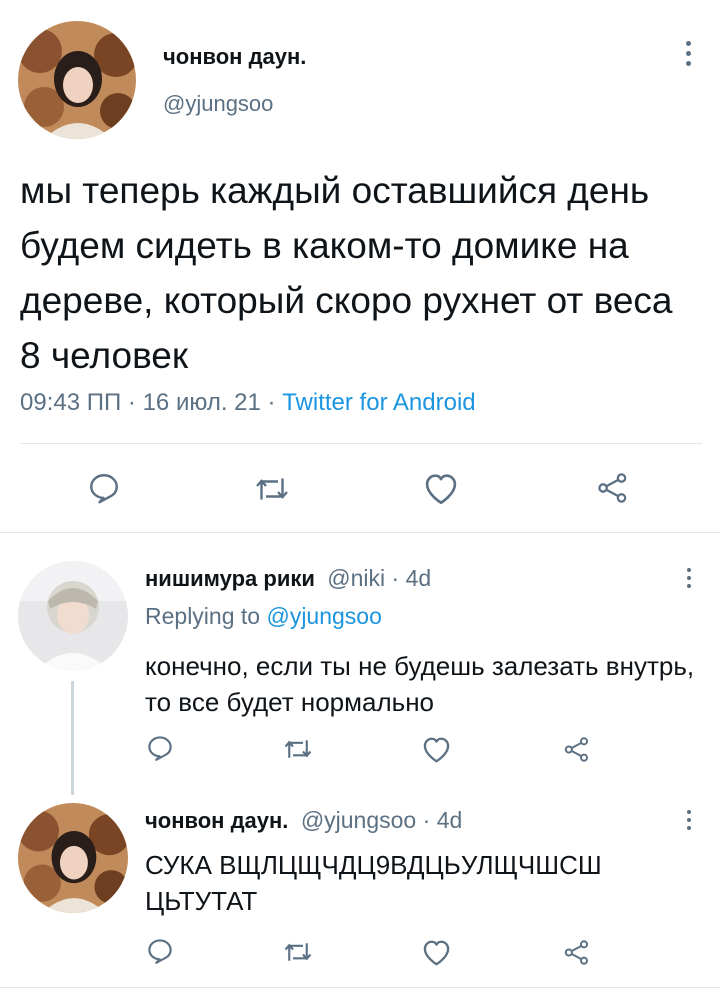 The width and height of the screenshot is (720, 988). I want to click on replying-to-handle: @yjungsoo, so click(323, 616).